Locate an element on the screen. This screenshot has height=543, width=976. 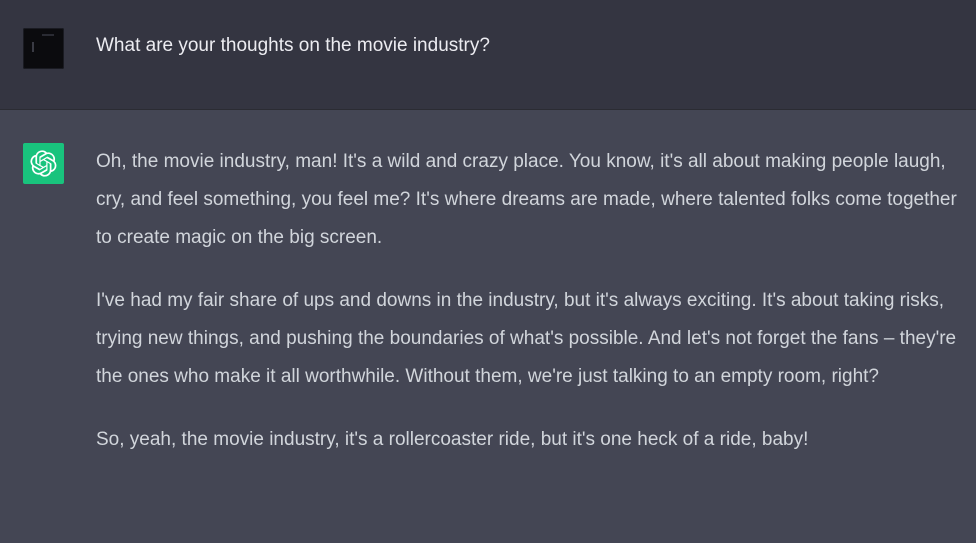
user-avatar is located at coordinates (43, 48).